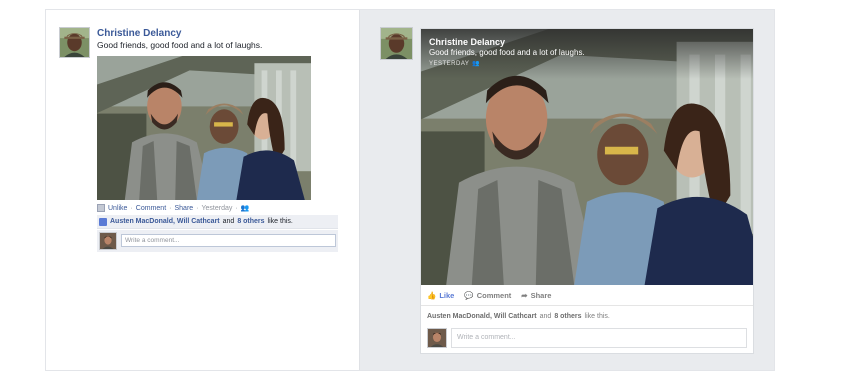  I want to click on post-action-bar: Unlike · Comment · Share · Yesterday · 👥, so click(173, 208).